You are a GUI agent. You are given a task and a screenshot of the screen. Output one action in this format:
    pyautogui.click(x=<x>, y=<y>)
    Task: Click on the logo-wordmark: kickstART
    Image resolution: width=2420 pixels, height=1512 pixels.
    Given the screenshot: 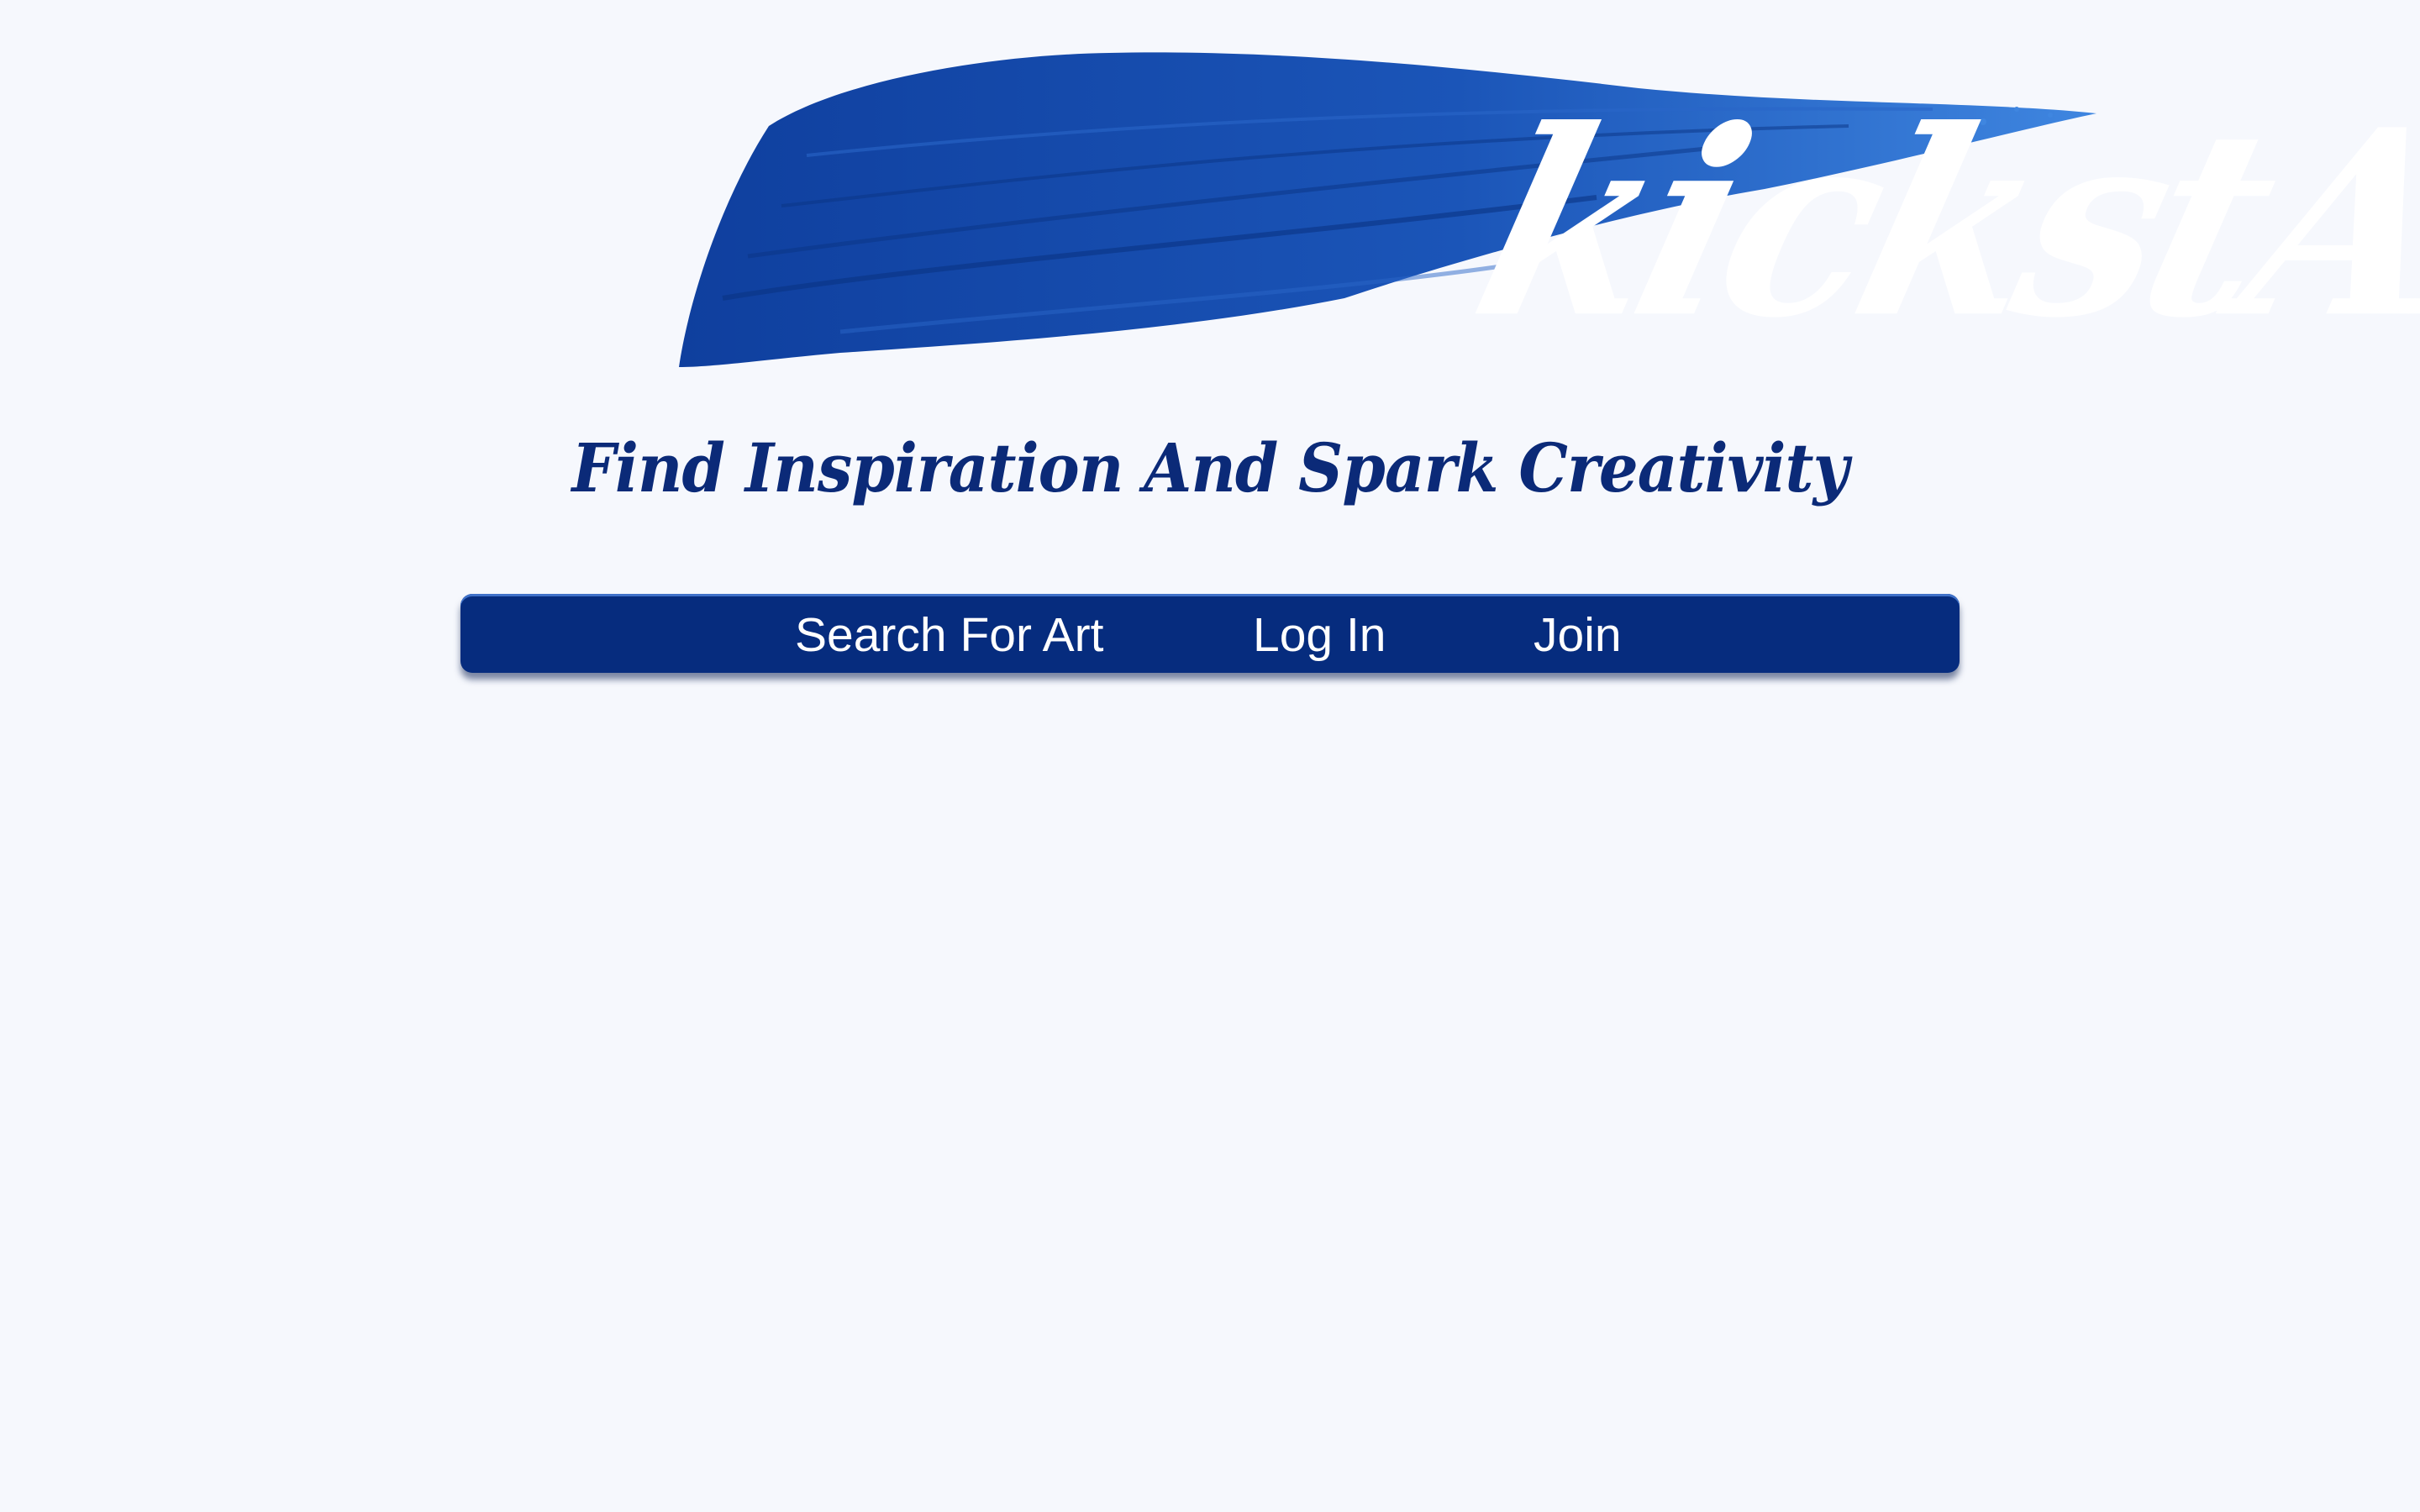 What is the action you would take?
    pyautogui.click(x=1935, y=224)
    